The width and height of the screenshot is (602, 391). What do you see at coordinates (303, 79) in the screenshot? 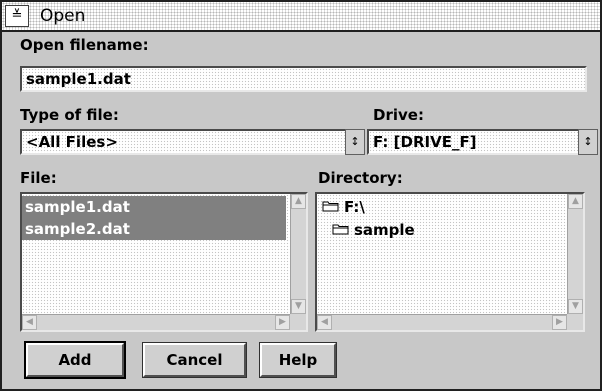
I see `open-filename-input: sample1.dat` at bounding box center [303, 79].